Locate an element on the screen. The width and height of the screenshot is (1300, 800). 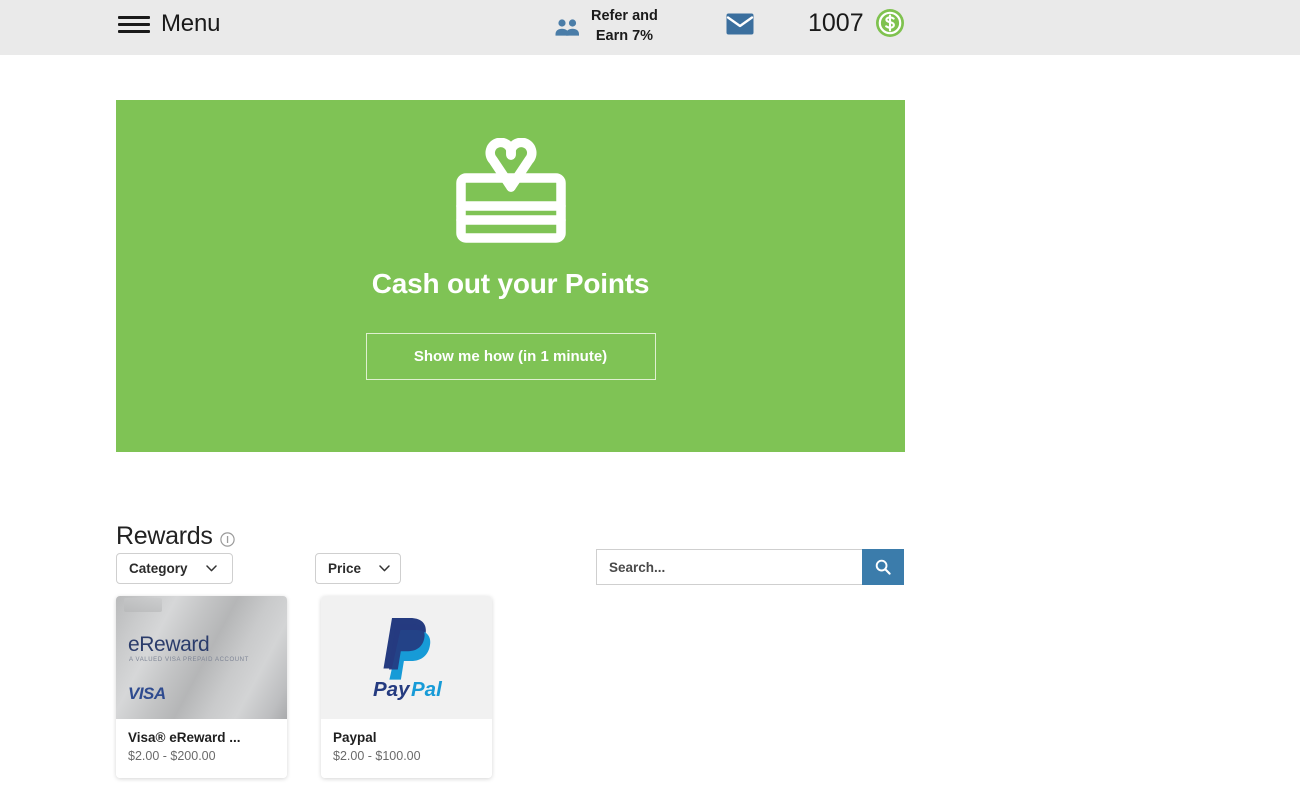
price-filter-dropdown: Price is located at coordinates (358, 568).